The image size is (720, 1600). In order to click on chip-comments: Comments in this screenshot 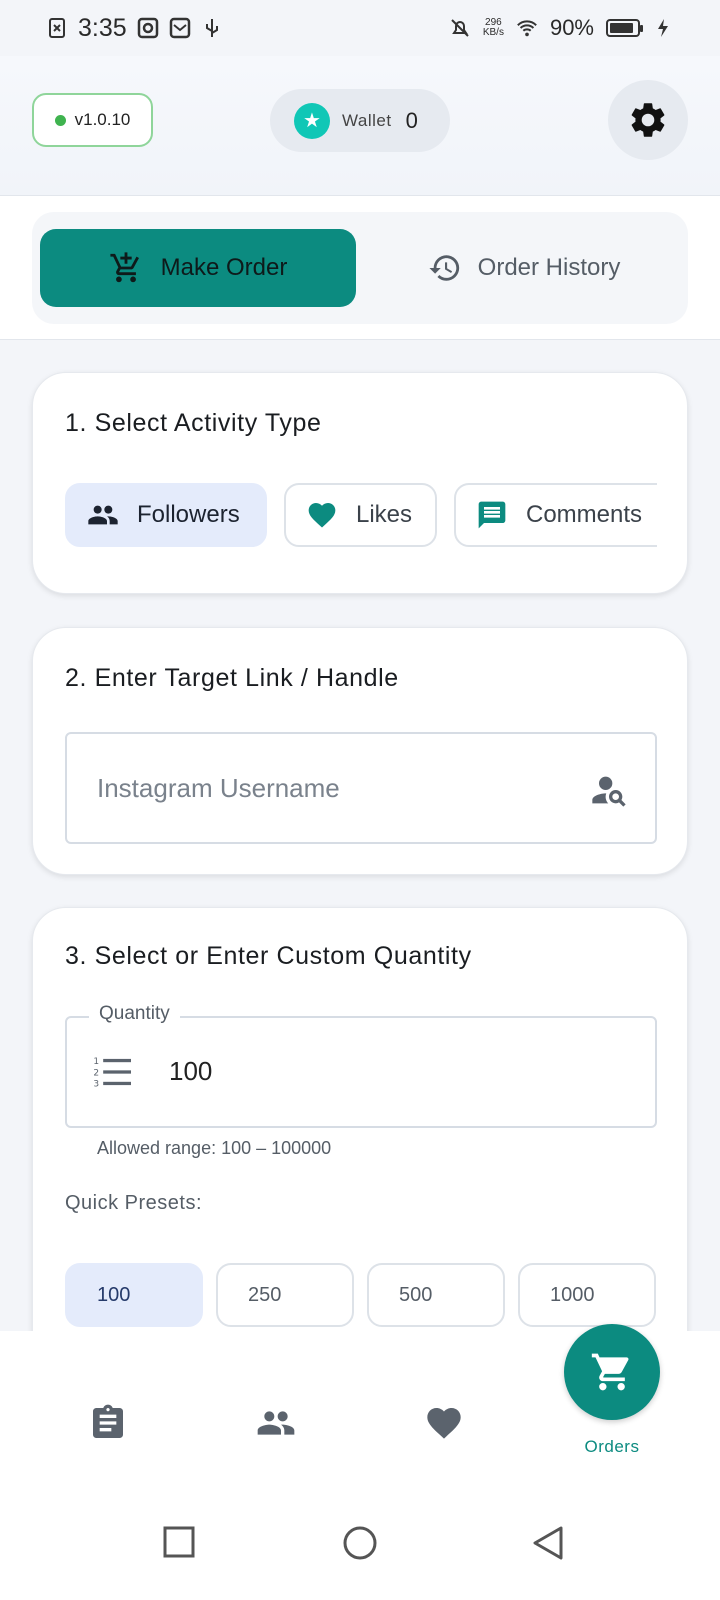, I will do `click(555, 515)`.